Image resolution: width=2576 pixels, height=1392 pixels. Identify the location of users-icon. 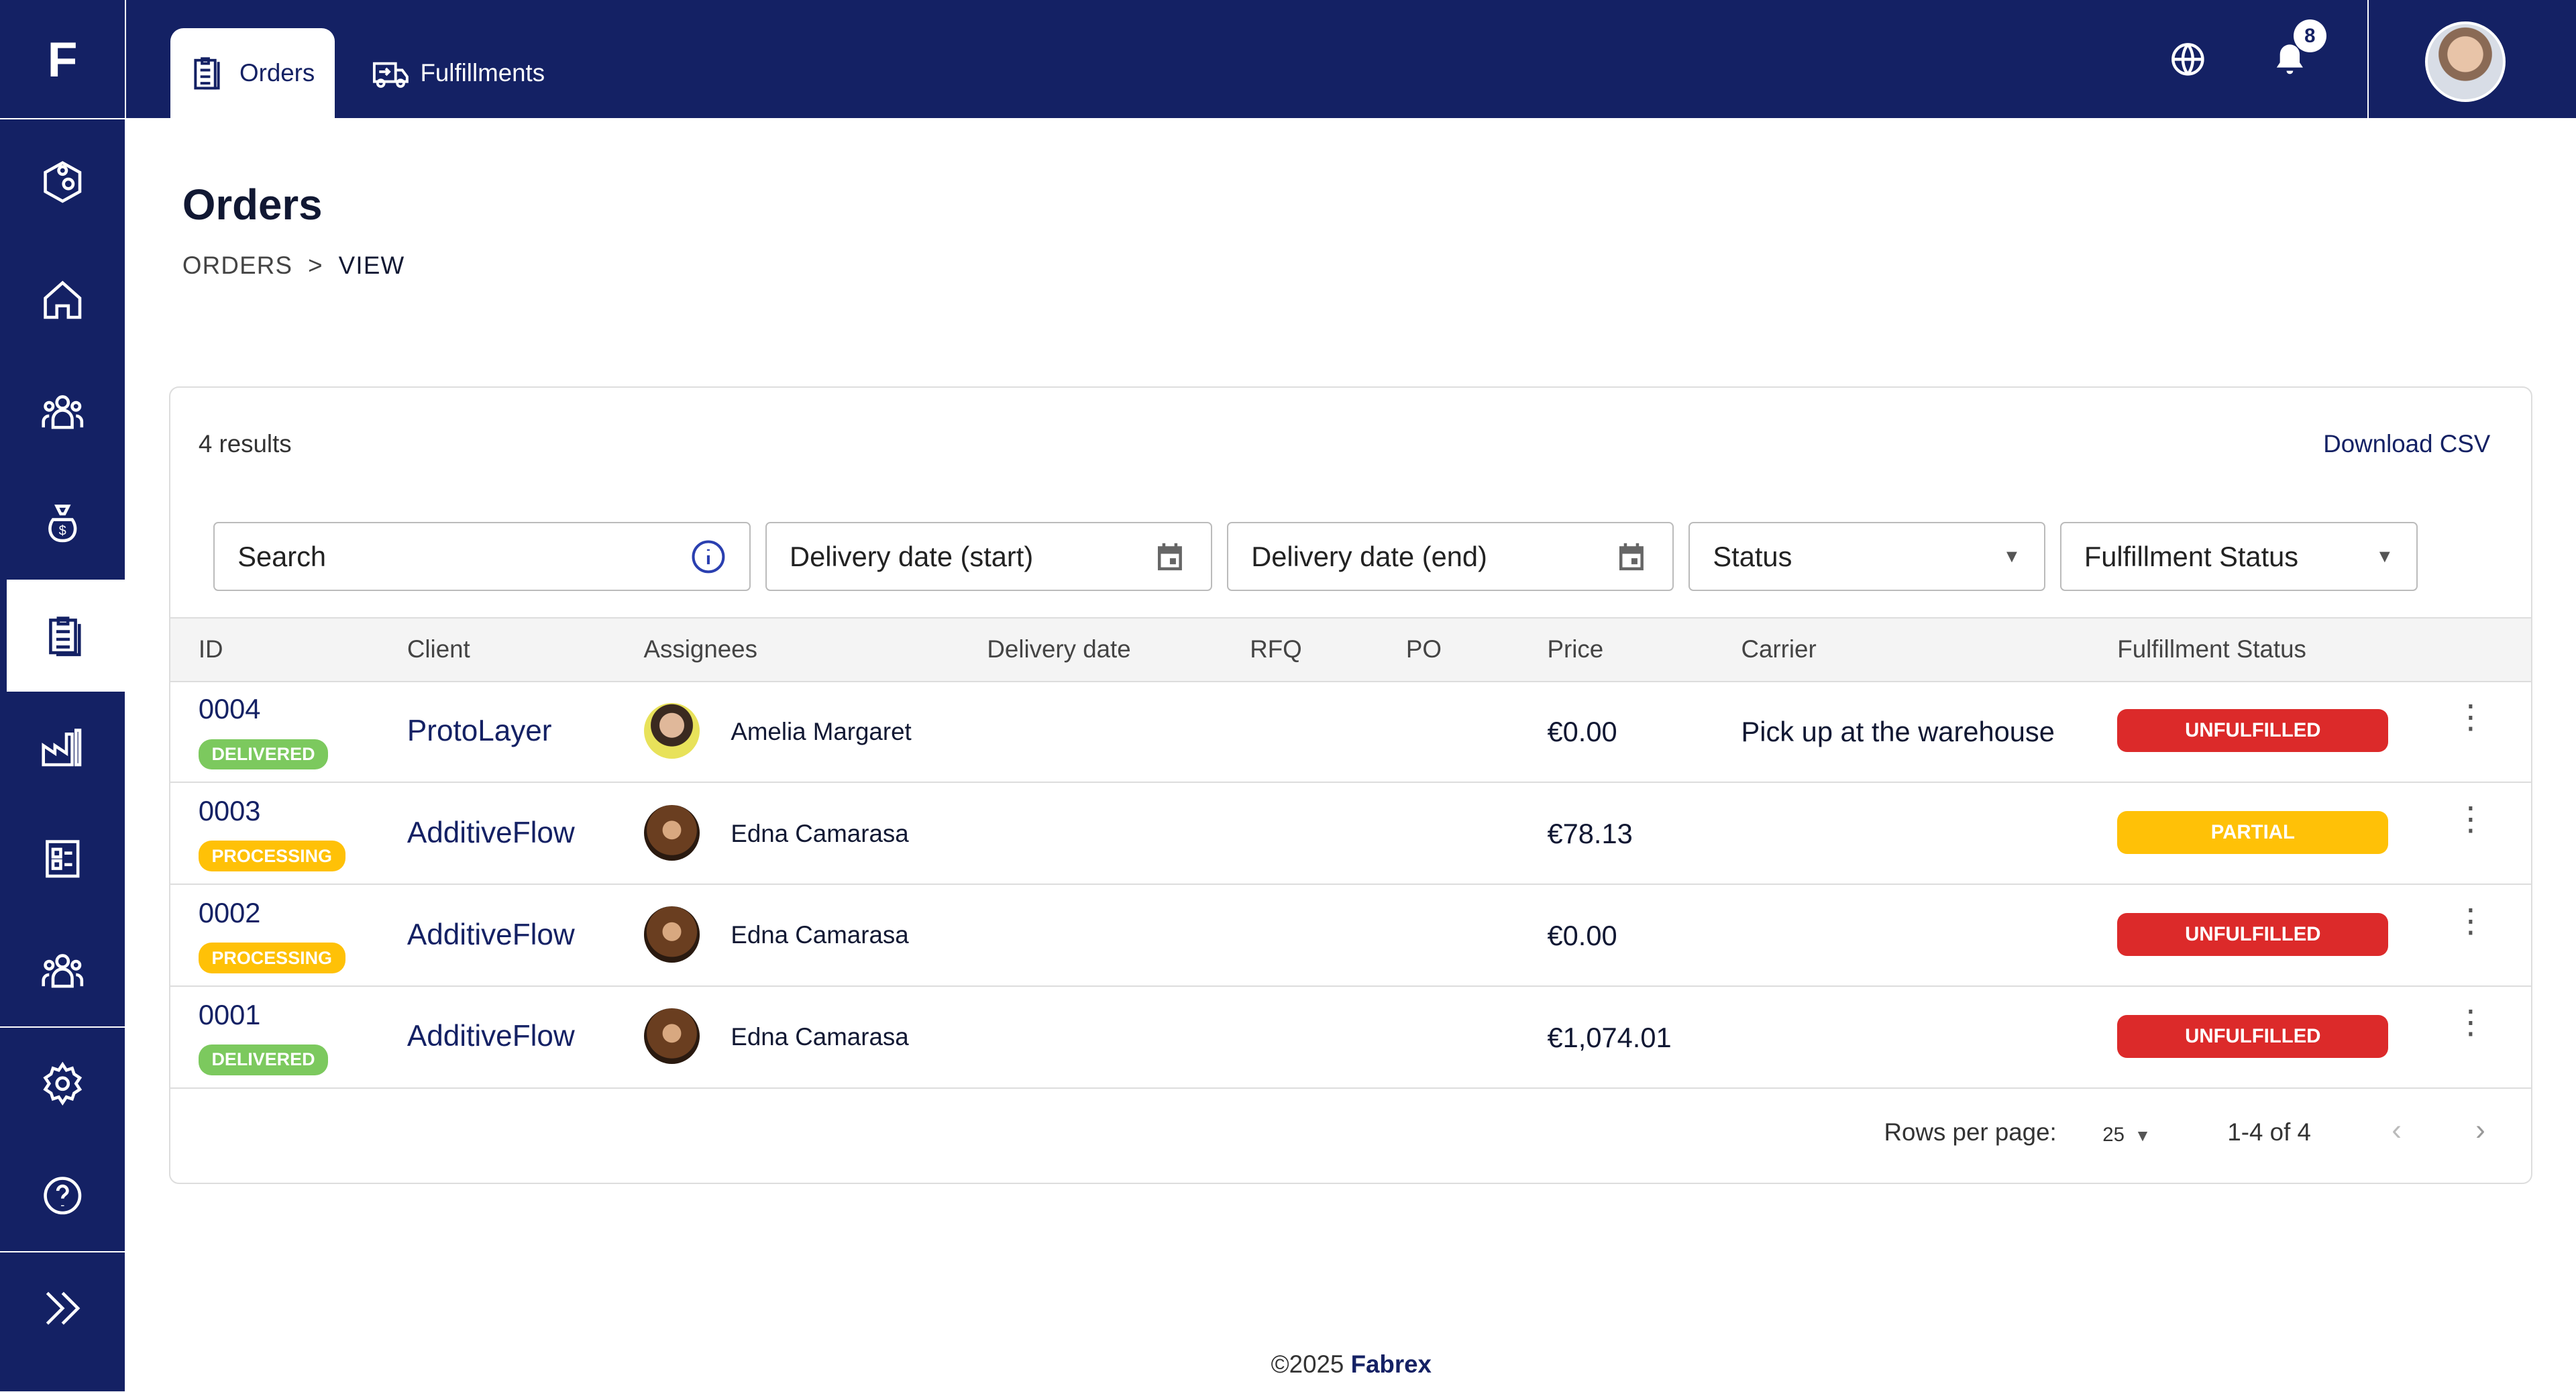
(62, 412).